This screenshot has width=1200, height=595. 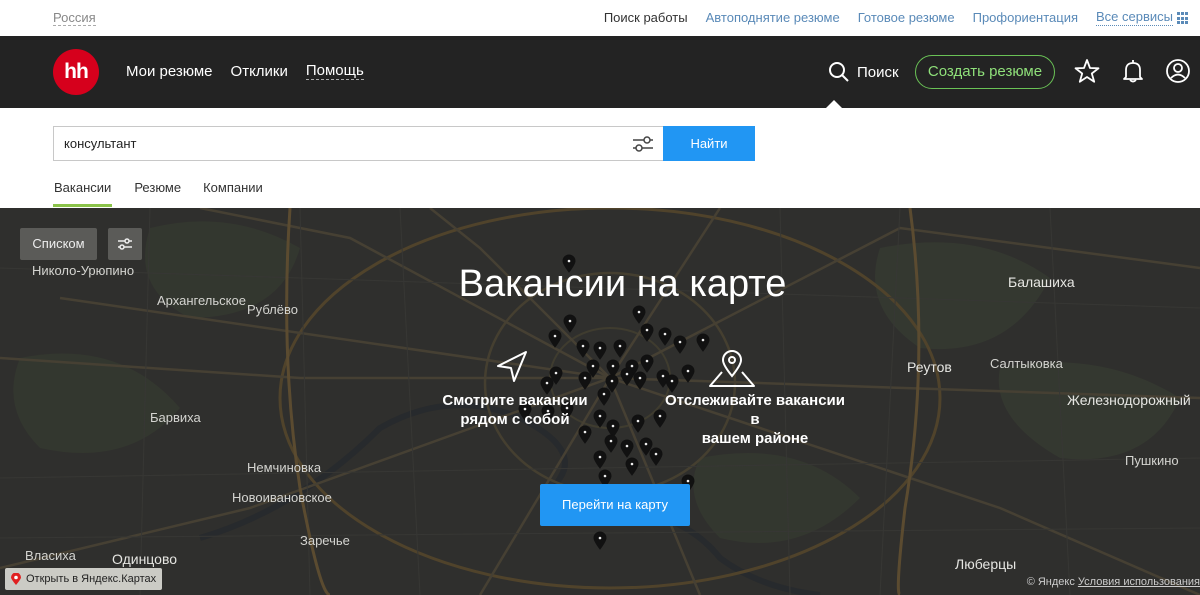 What do you see at coordinates (169, 71) in the screenshot?
I see `nav-my-resumes: Мои резюме` at bounding box center [169, 71].